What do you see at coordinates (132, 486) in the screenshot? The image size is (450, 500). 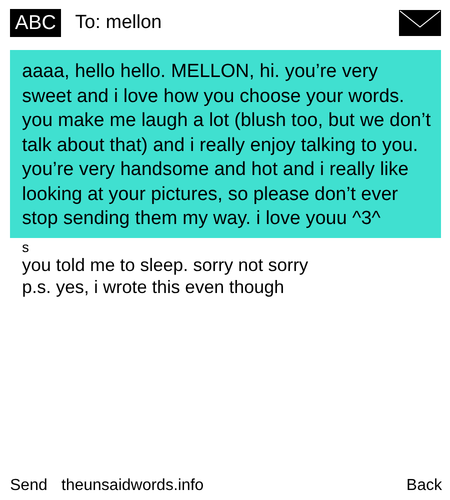 I see `site-label: theunsaidwords.info` at bounding box center [132, 486].